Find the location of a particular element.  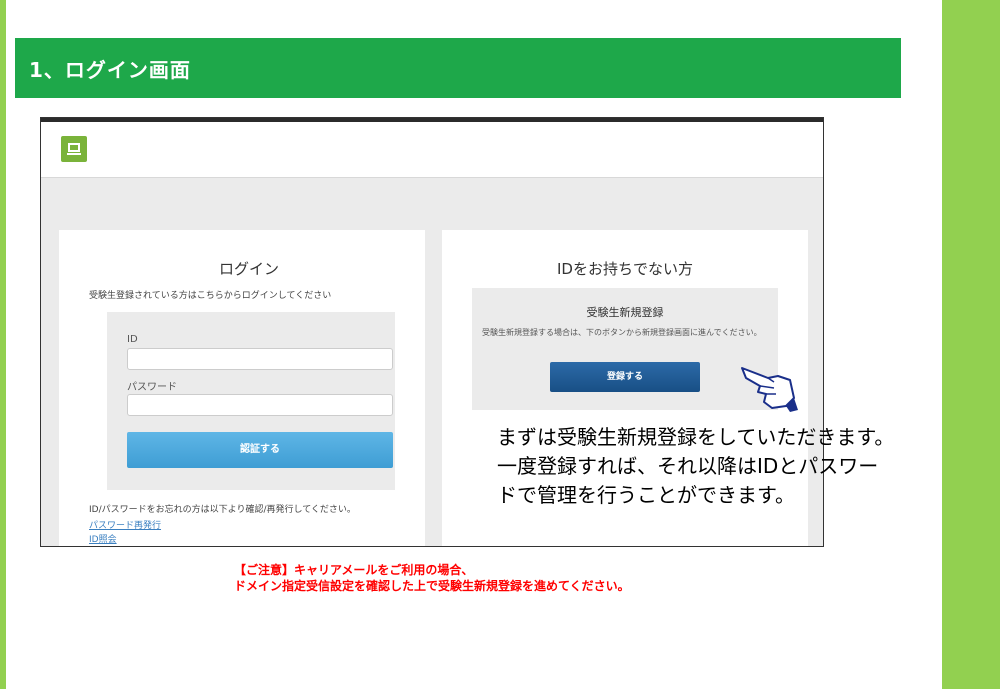

password-input is located at coordinates (260, 405).